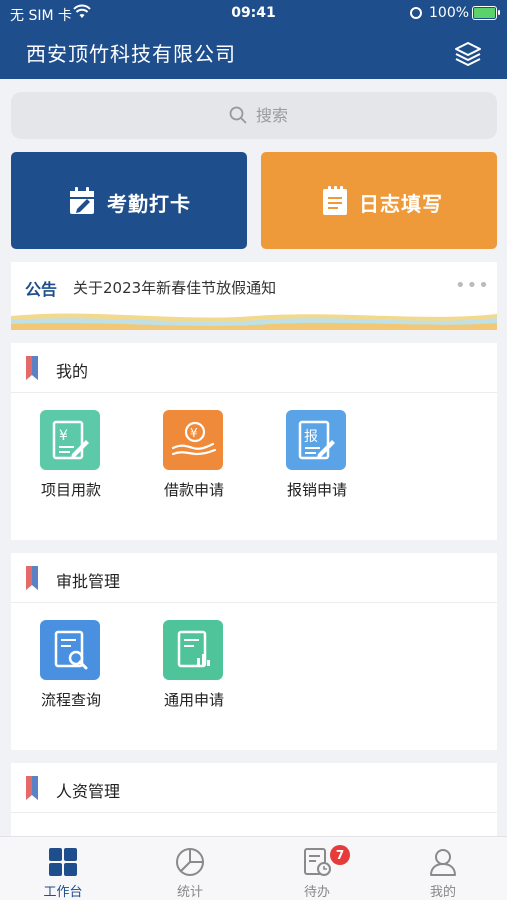 This screenshot has height=900, width=507. What do you see at coordinates (253, 14) in the screenshot?
I see `status-bar: 无 SIM 卡 09:41 100%` at bounding box center [253, 14].